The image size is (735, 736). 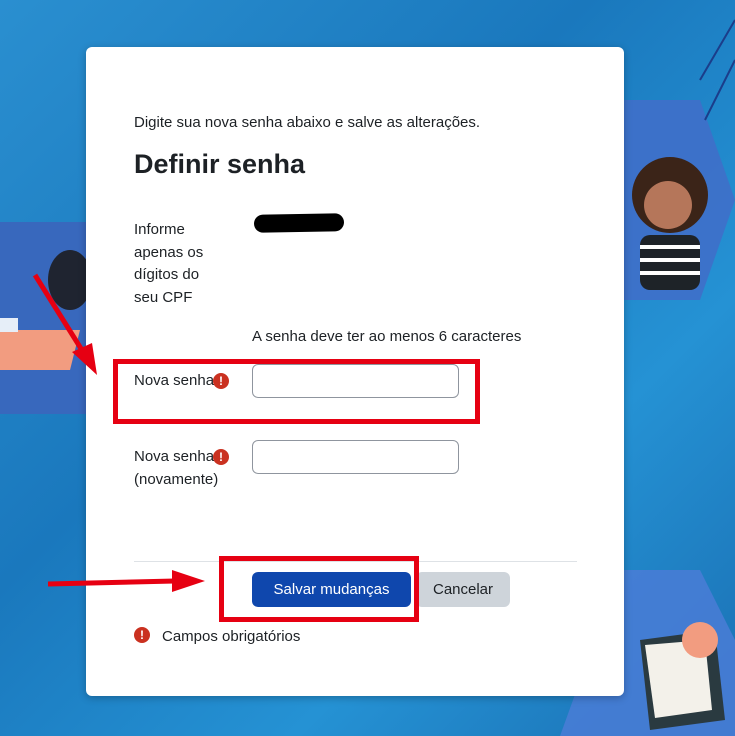 What do you see at coordinates (296, 391) in the screenshot?
I see `annotation-box-password` at bounding box center [296, 391].